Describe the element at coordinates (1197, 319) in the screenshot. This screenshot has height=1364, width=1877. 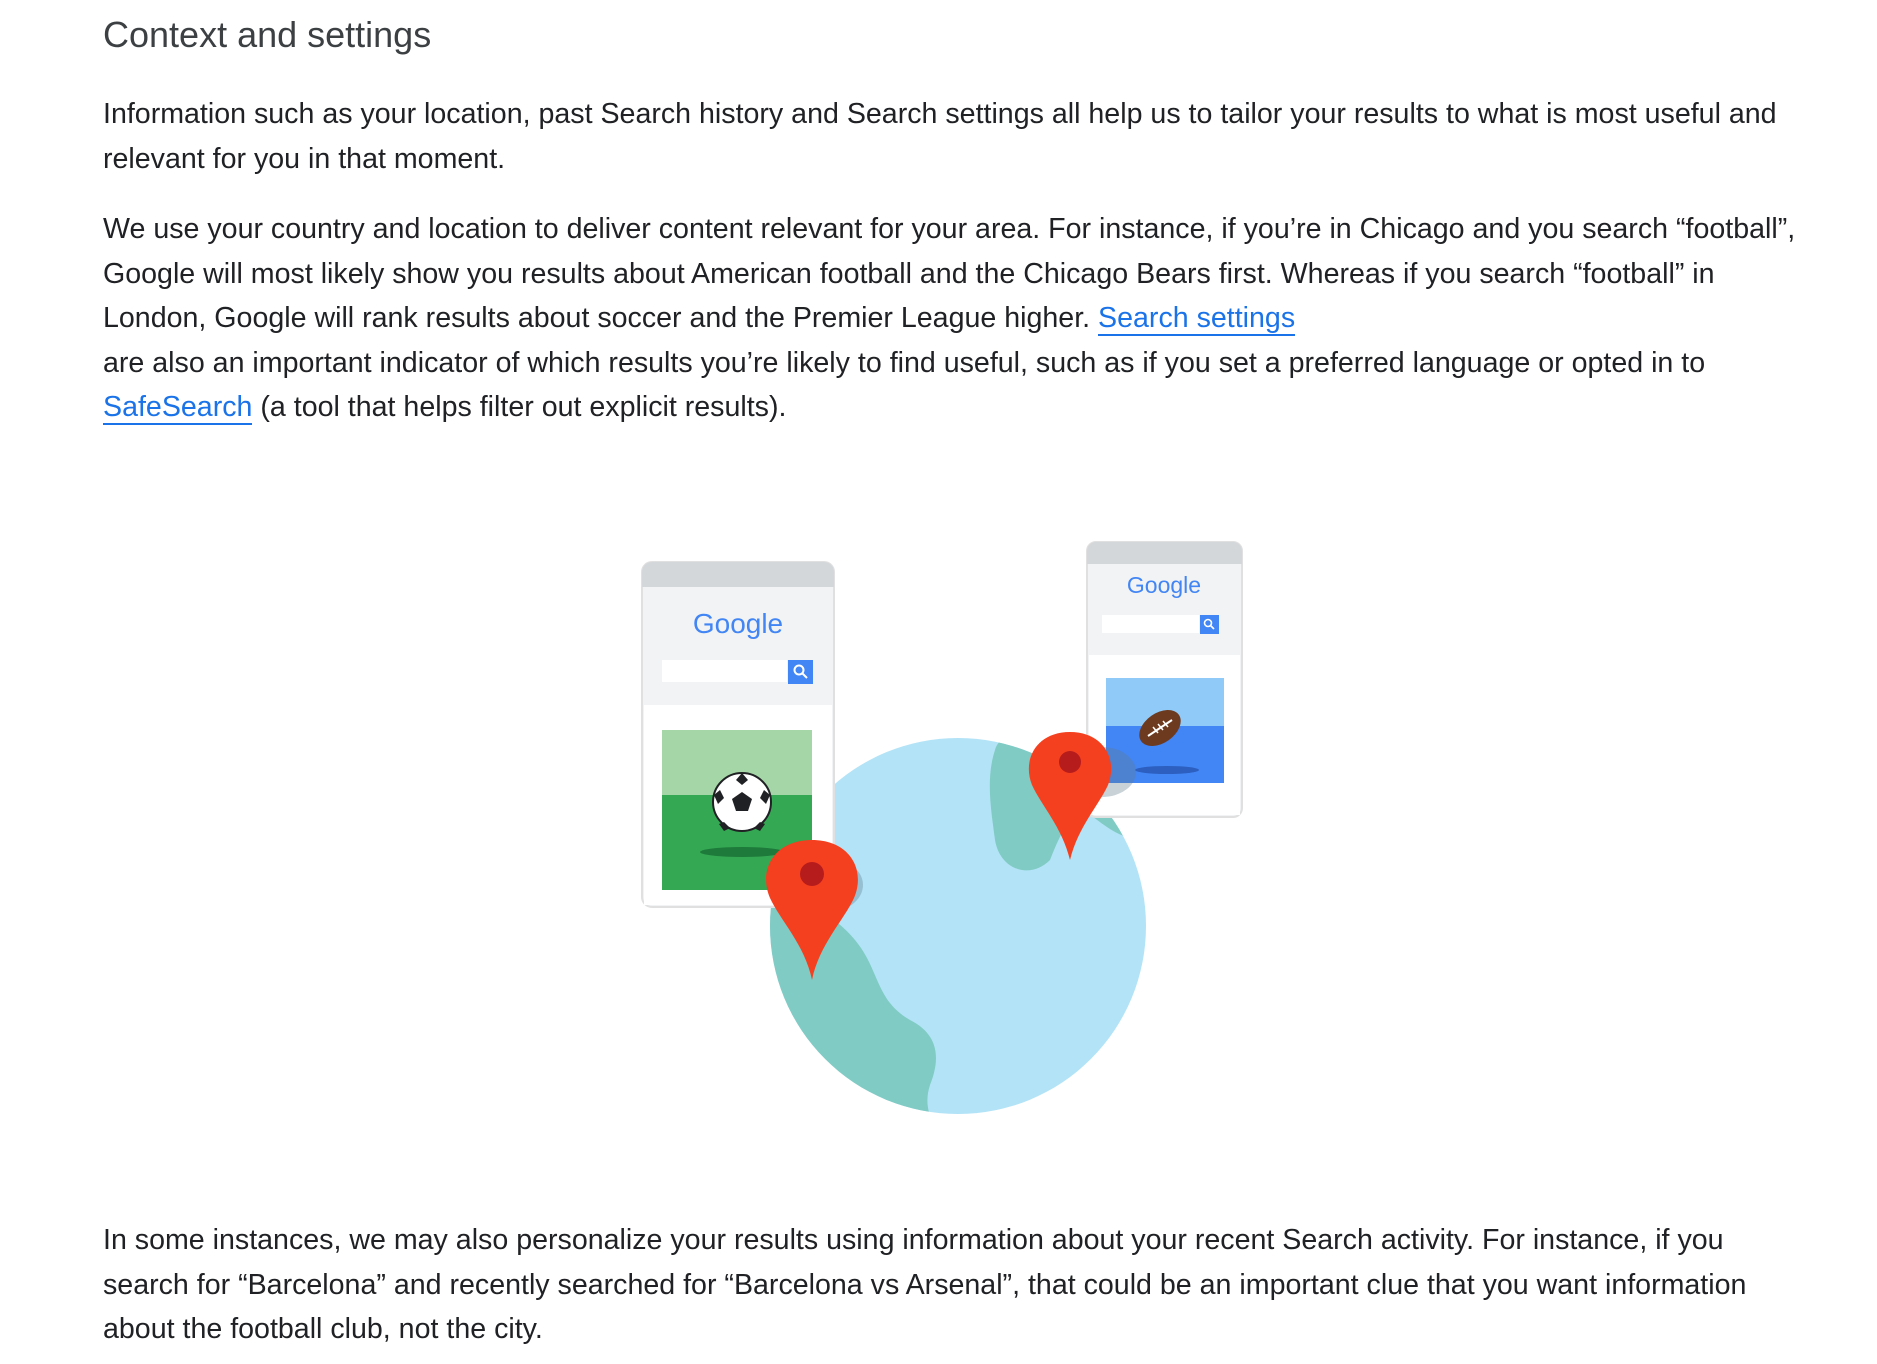
I see `search-settings-link: Search settings` at that location.